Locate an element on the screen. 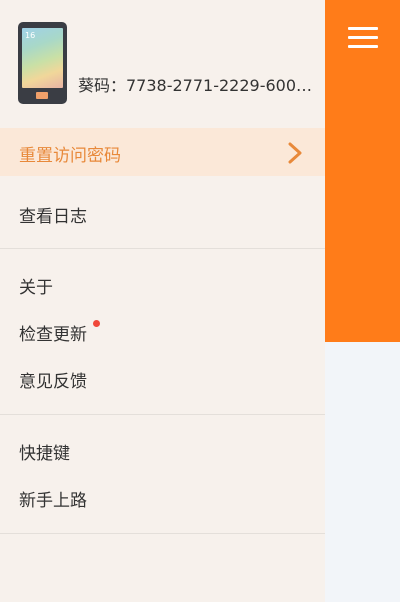  menu-item-beginner-guide: 新手上路 is located at coordinates (162, 497).